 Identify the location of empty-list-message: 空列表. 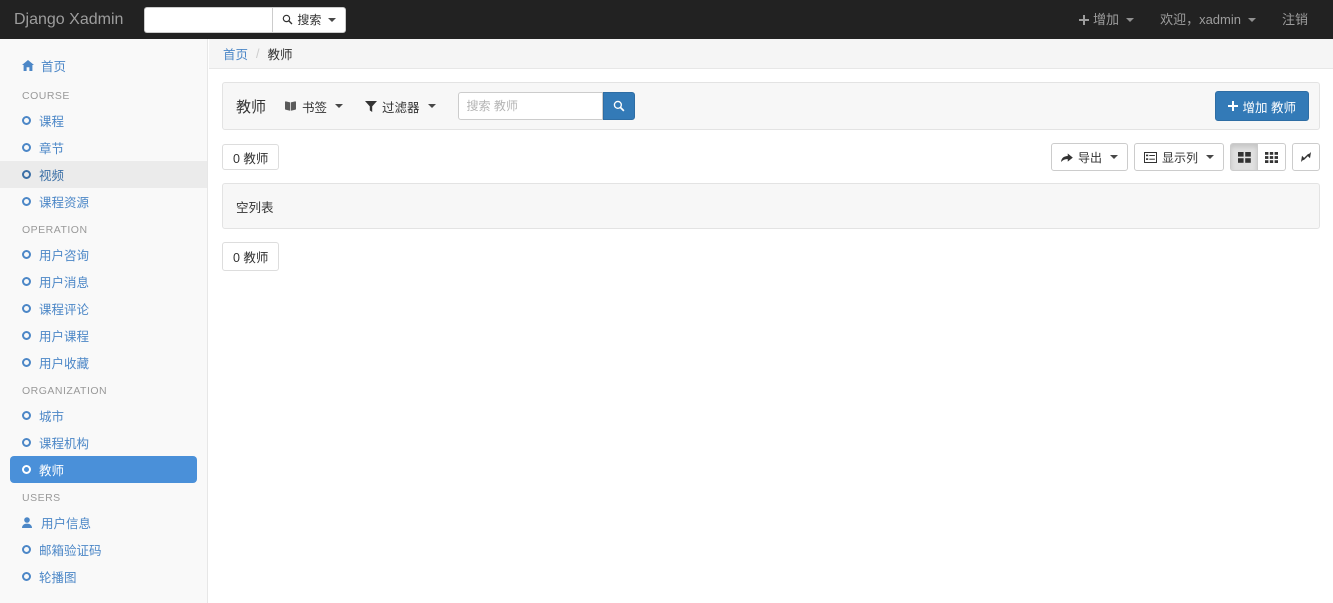
(255, 207).